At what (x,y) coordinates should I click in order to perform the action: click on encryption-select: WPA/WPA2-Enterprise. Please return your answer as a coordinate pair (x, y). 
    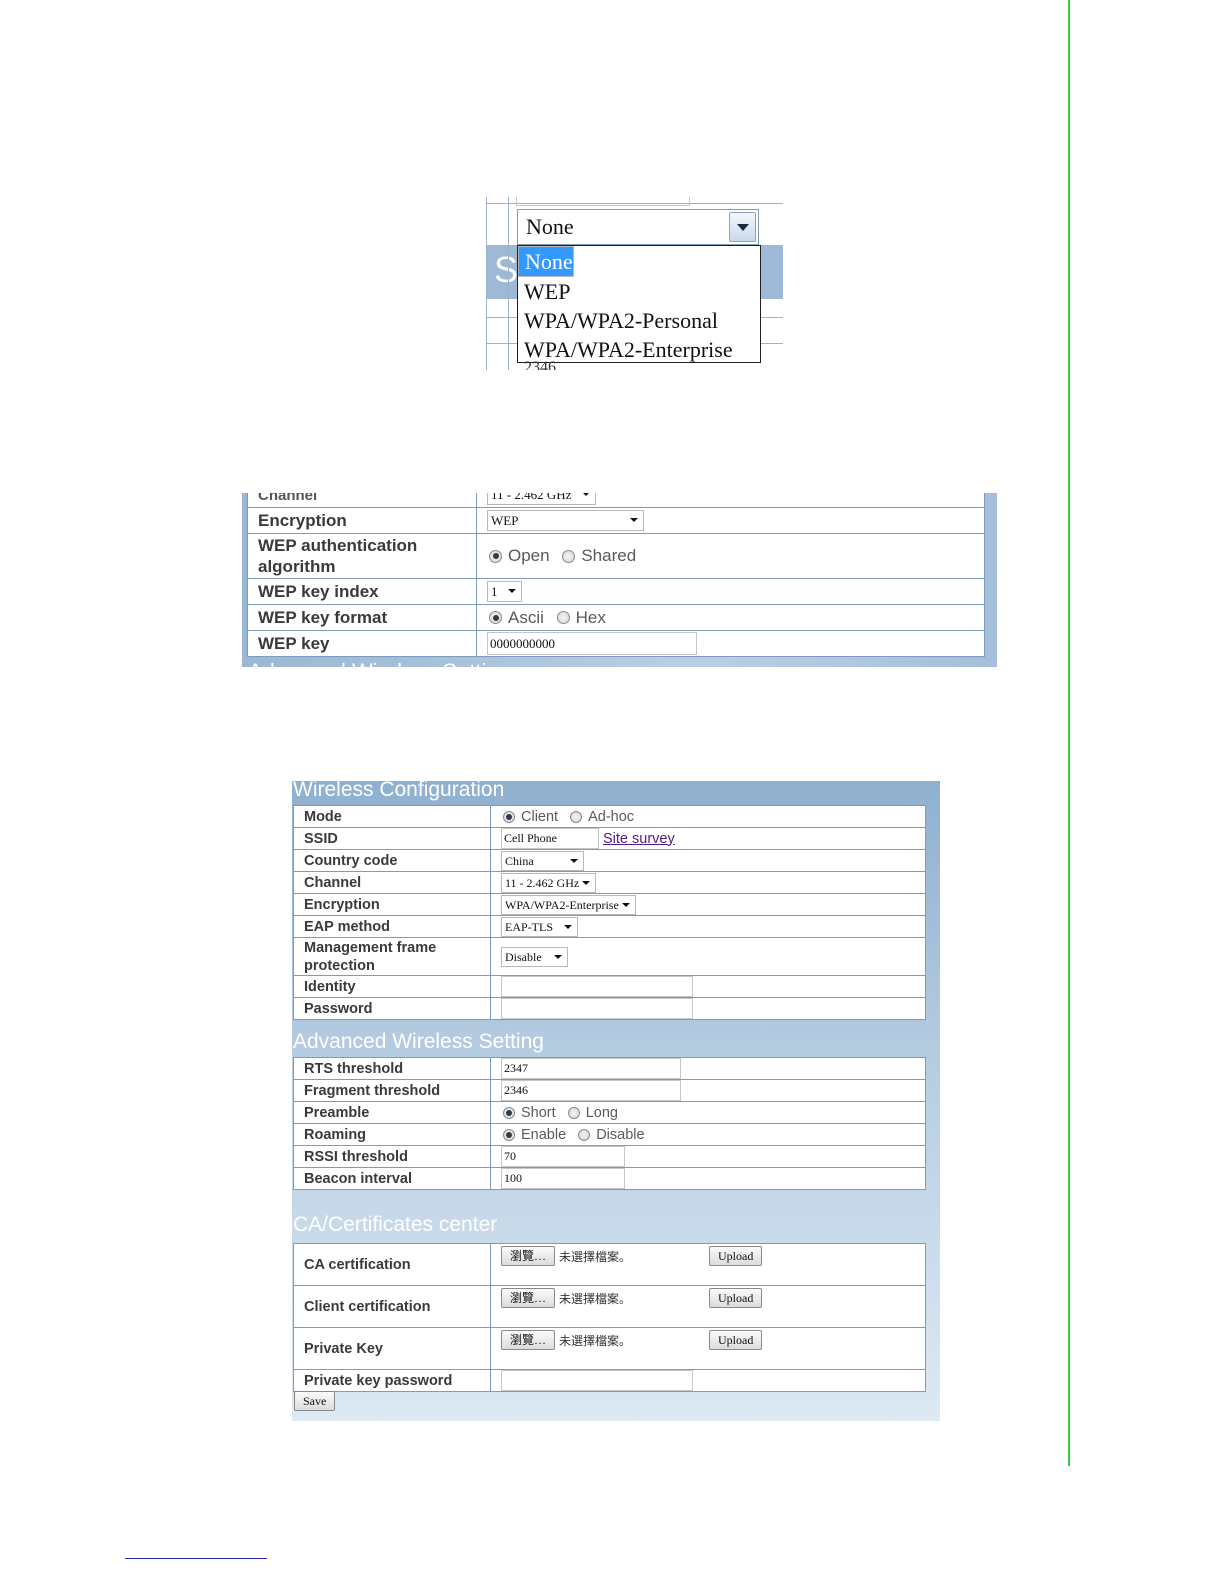
    Looking at the image, I should click on (568, 904).